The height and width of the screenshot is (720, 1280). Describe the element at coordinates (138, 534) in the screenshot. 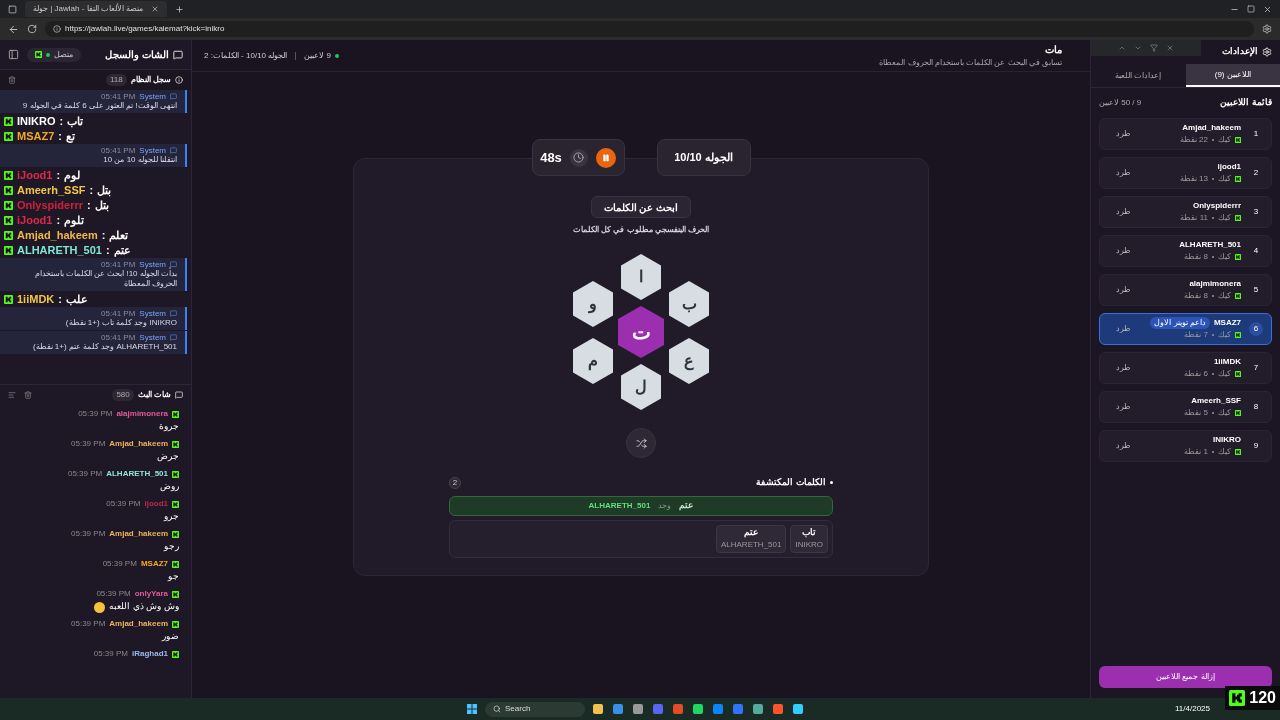

I see `chat-username: Amjad_hakeem` at that location.